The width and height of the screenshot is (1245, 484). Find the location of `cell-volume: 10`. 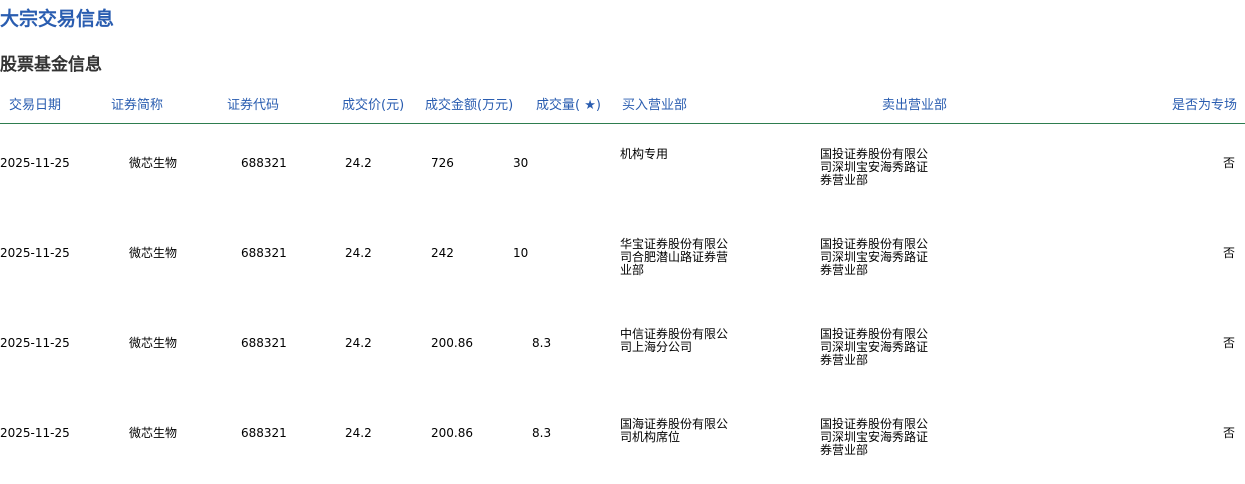

cell-volume: 10 is located at coordinates (521, 253).